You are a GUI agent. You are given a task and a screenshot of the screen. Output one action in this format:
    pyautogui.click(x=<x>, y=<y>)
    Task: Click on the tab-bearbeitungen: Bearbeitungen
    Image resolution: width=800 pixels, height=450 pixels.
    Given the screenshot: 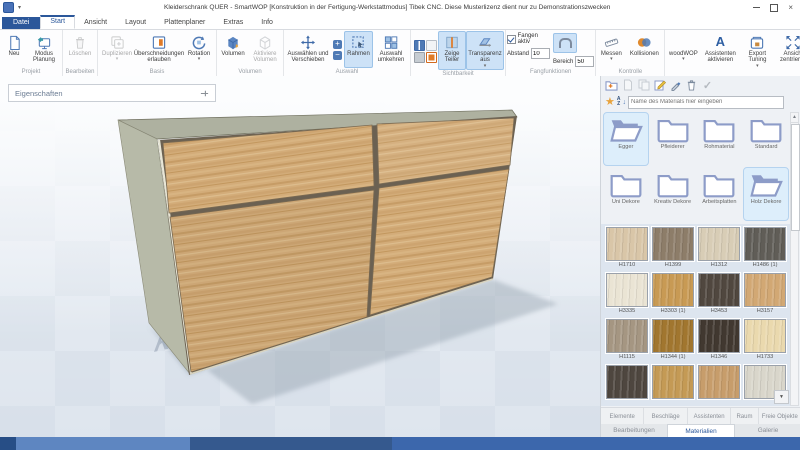 What is the action you would take?
    pyautogui.click(x=634, y=430)
    